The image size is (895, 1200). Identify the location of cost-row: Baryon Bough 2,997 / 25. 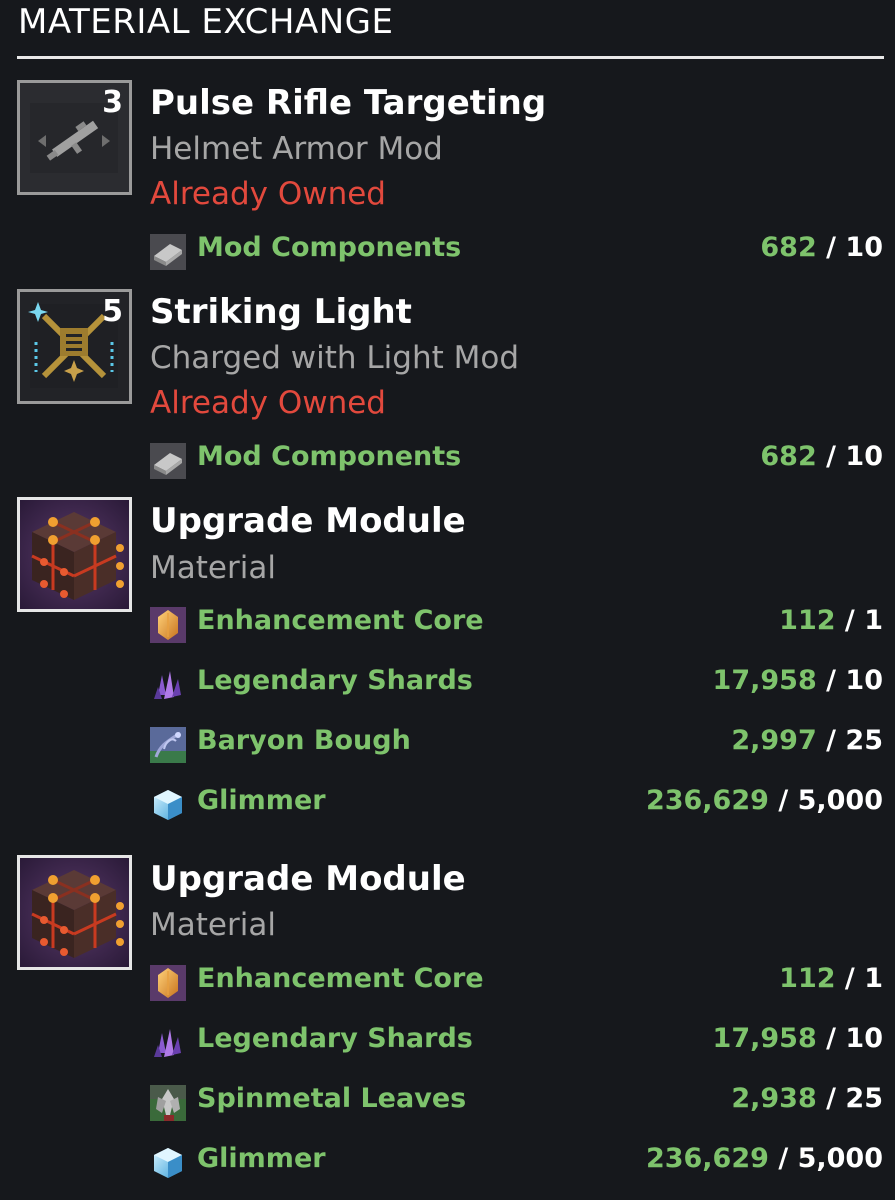
(447, 745).